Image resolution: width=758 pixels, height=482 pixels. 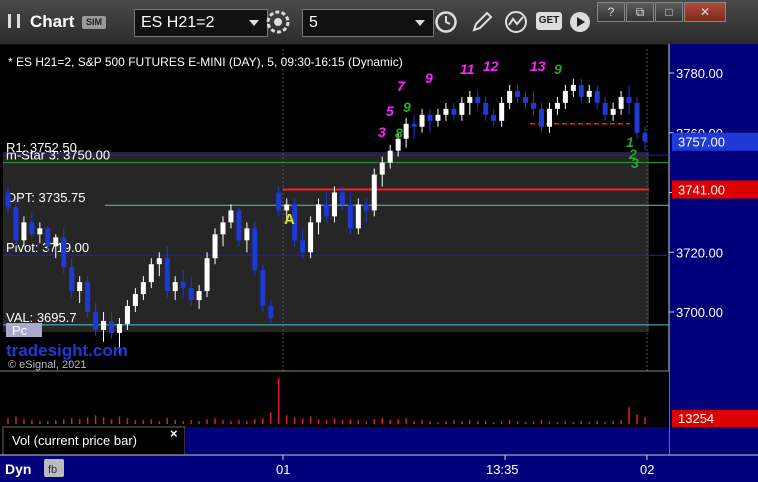 What do you see at coordinates (20, 330) in the screenshot?
I see `pc-label: Pc` at bounding box center [20, 330].